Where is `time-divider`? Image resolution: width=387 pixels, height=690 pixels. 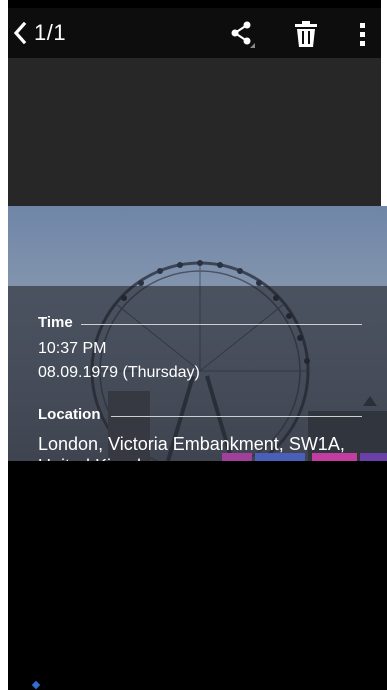 time-divider is located at coordinates (221, 324).